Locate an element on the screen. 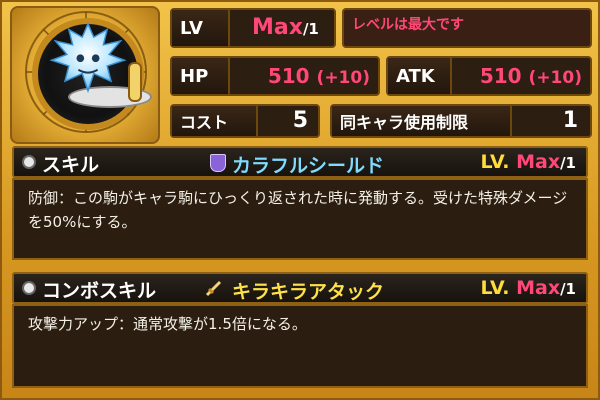 This screenshot has height=400, width=600. skill-lv-prefix: LV. is located at coordinates (495, 162).